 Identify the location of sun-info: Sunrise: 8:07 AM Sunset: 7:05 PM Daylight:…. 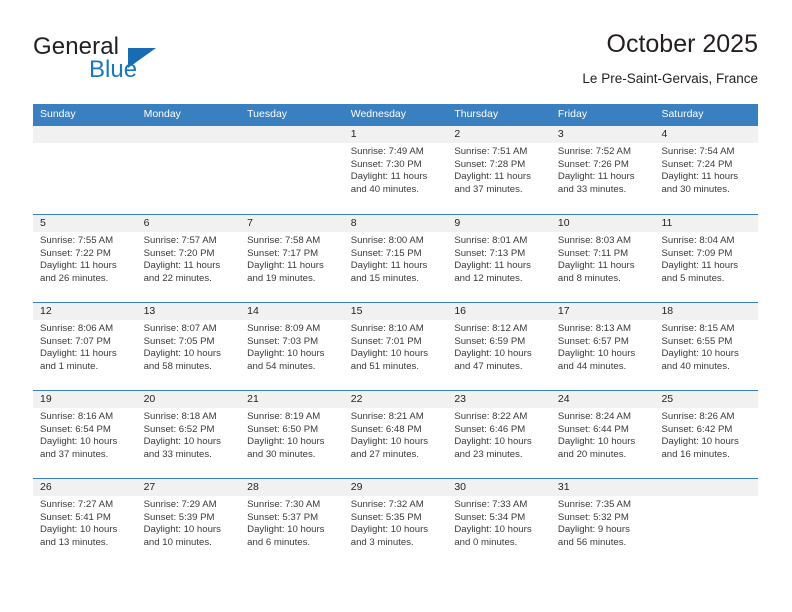
(189, 346).